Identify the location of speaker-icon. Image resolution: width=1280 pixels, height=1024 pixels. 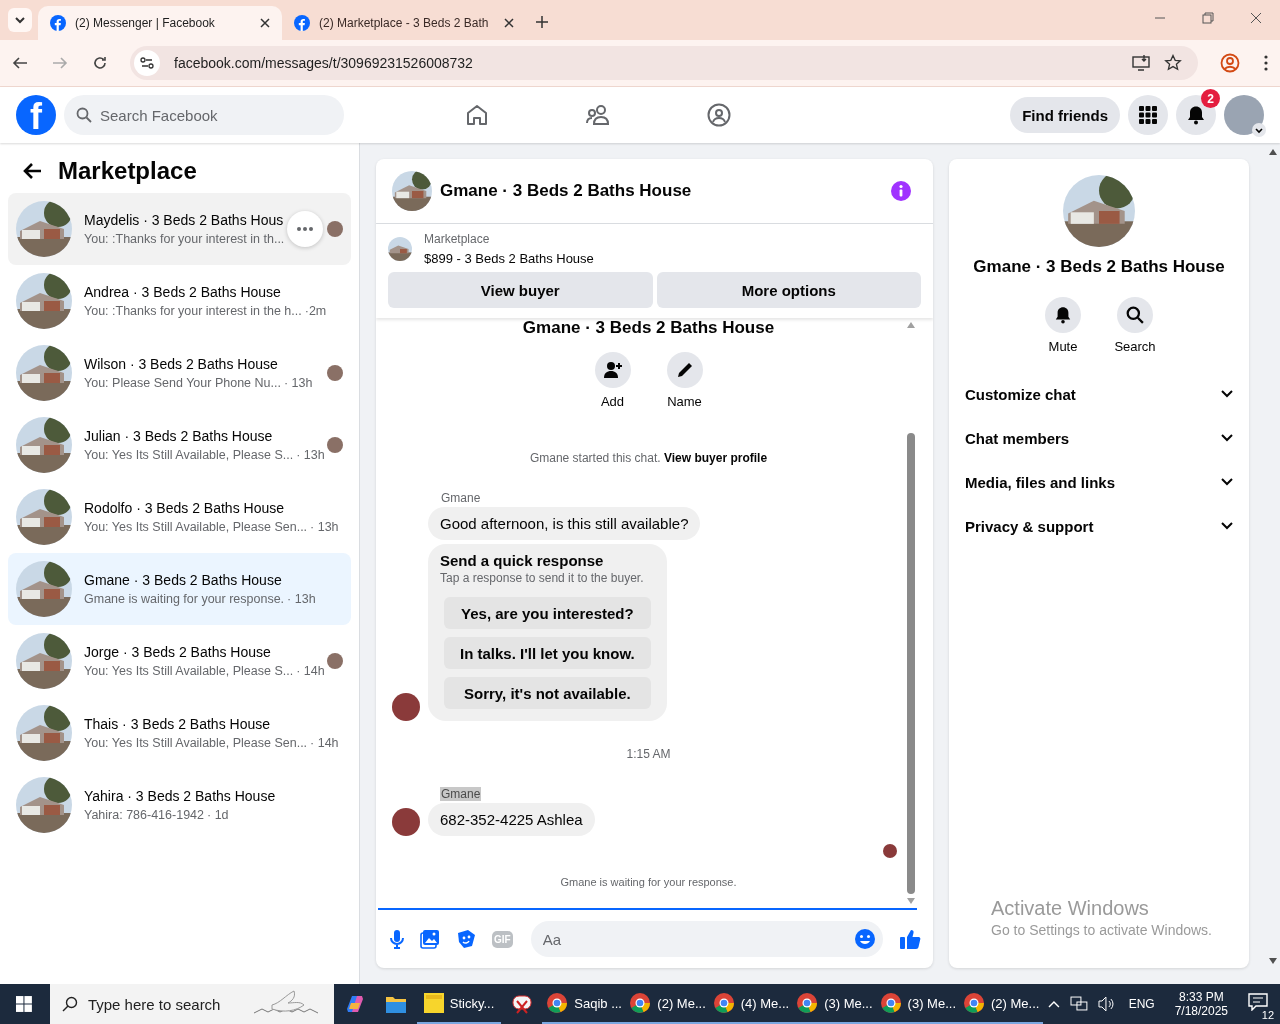
(1106, 1004).